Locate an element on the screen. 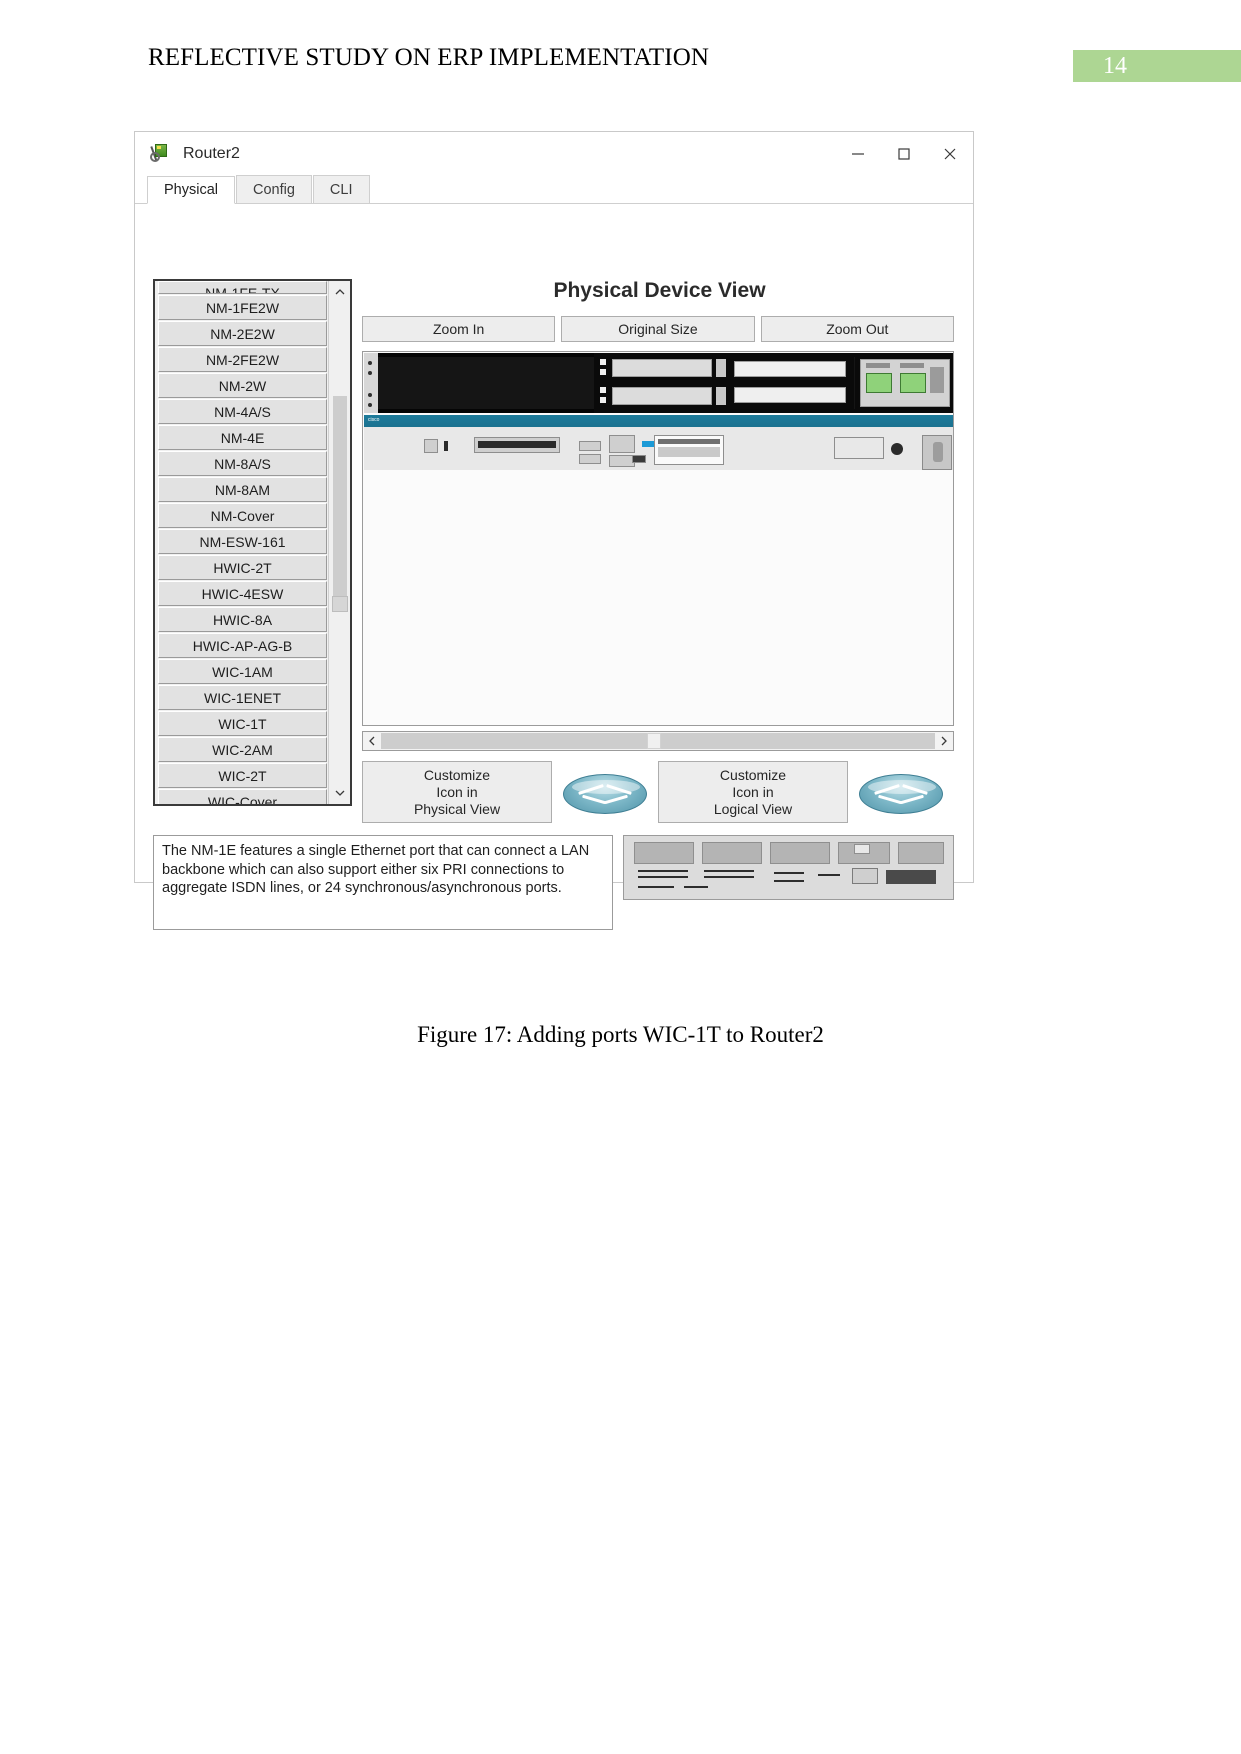 The image size is (1241, 1754). module-item-wic-1t: WIC-1T is located at coordinates (242, 723).